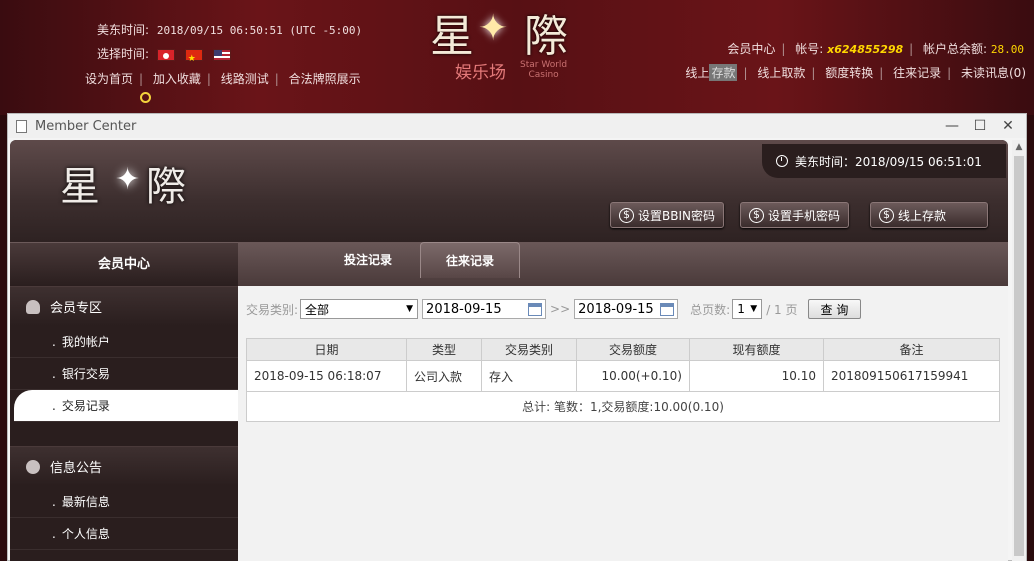 The image size is (1034, 561). I want to click on total-pages-label: 总页数:, so click(710, 309).